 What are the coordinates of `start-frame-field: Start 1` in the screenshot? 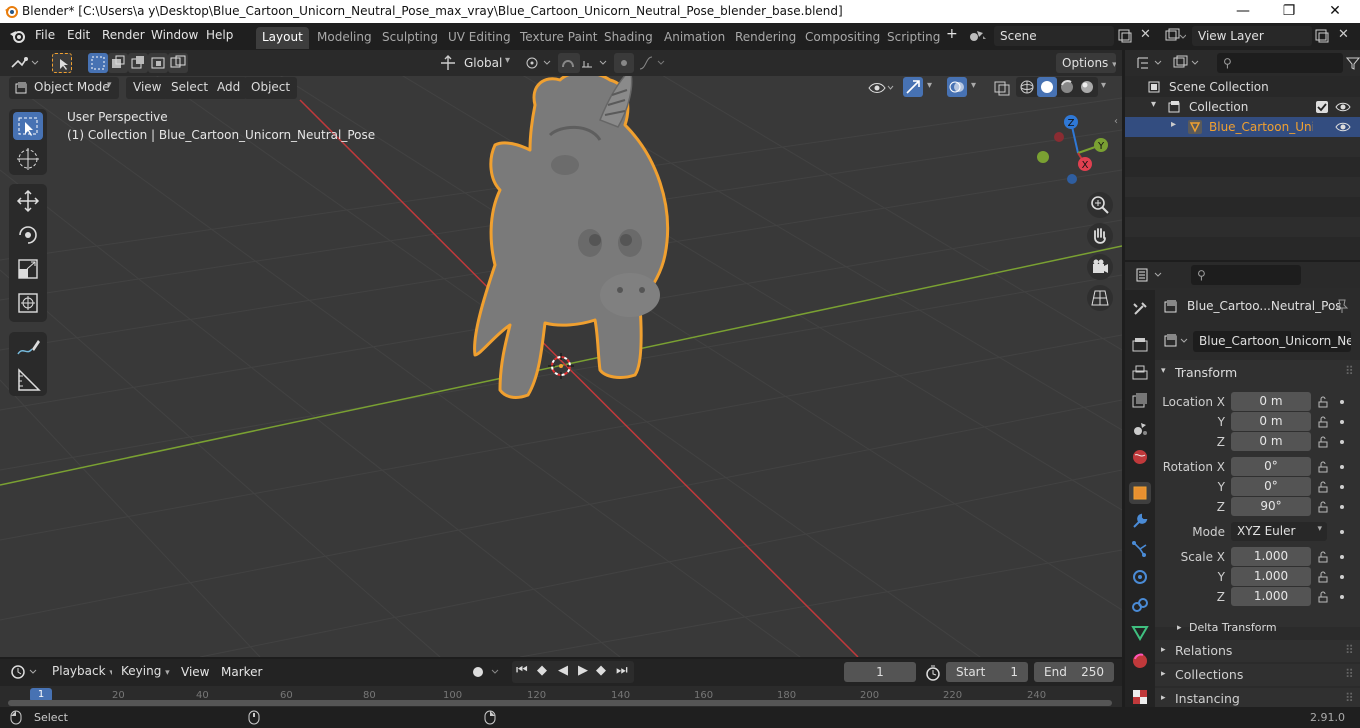 It's located at (987, 672).